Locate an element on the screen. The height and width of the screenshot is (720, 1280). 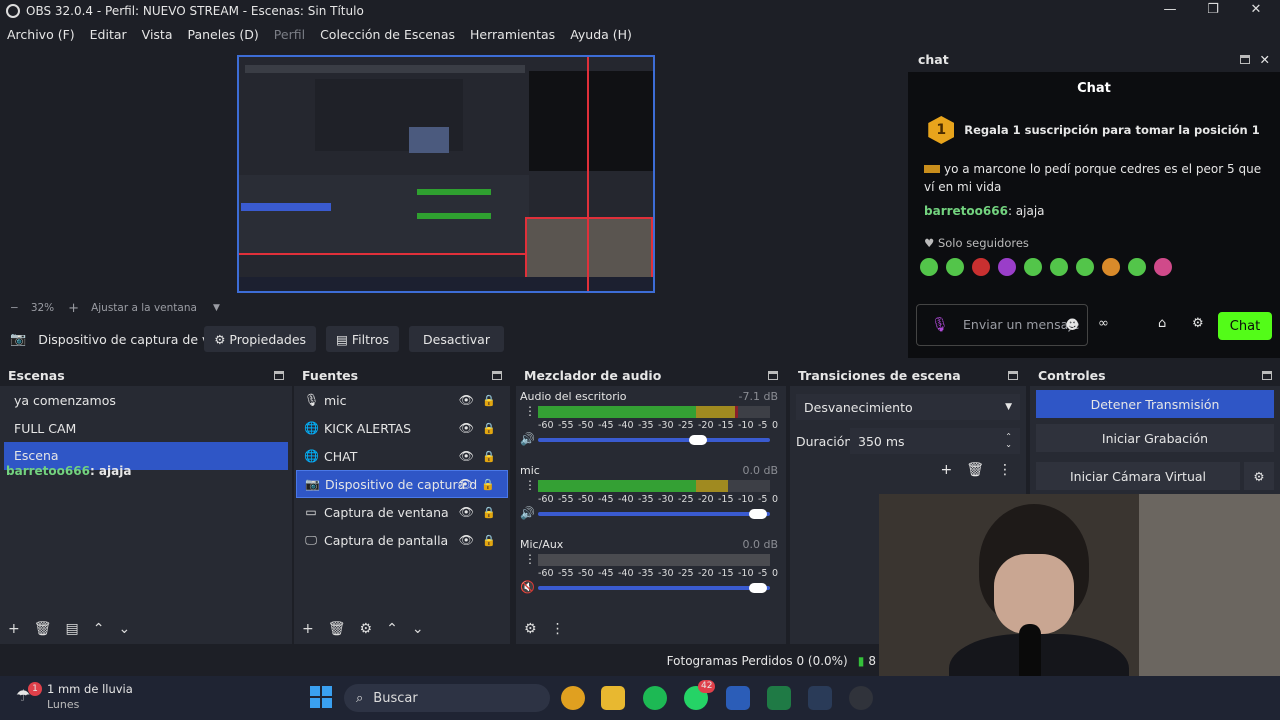
source-item: 🎙 mic 👁 🔒 is located at coordinates (402, 400).